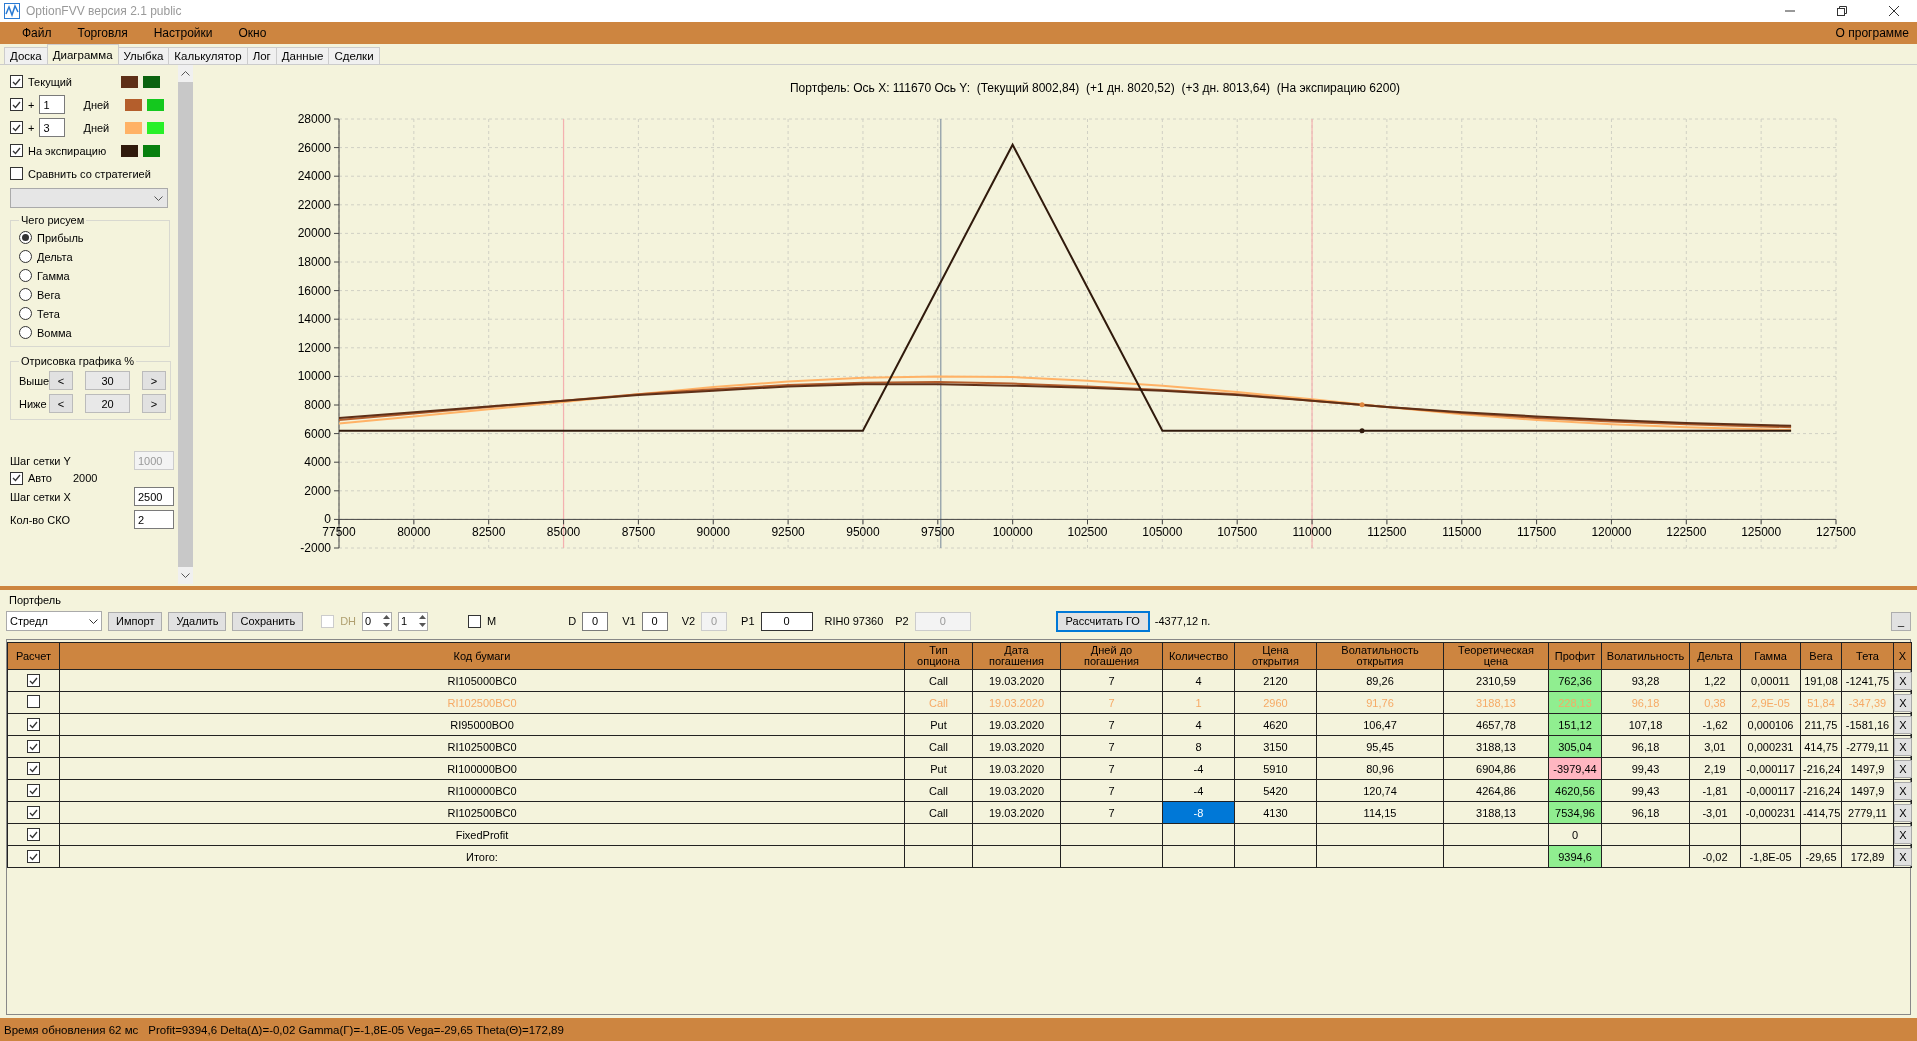 The image size is (1917, 1041). I want to click on column-header: Дней до погашения, so click(1111, 656).